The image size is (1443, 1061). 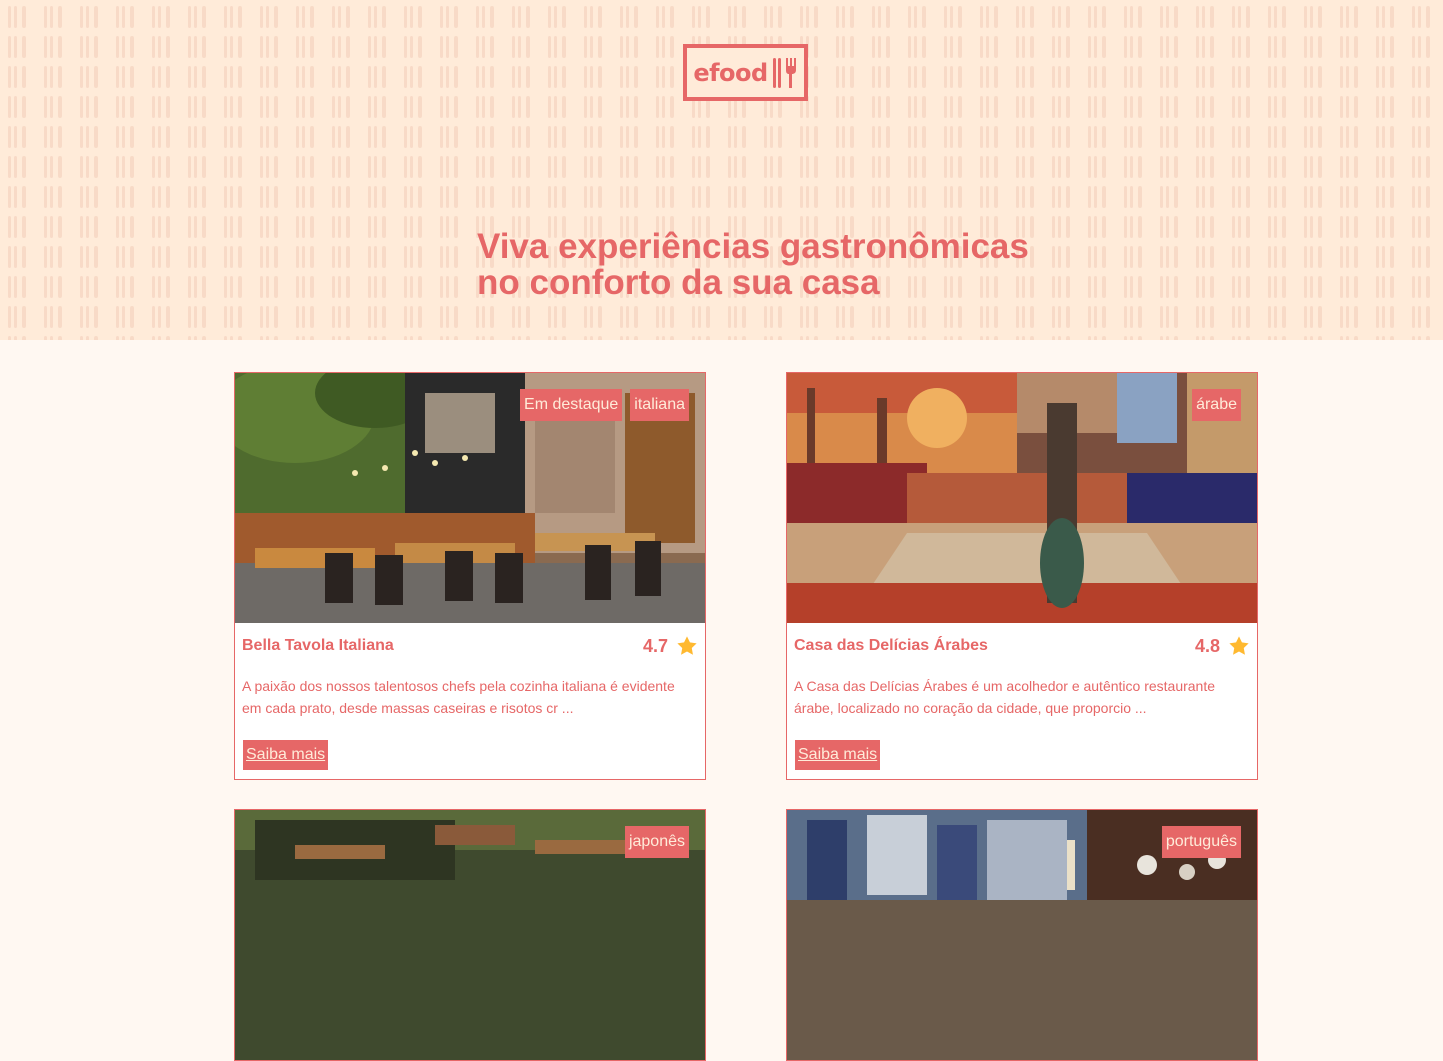 I want to click on logo-text: efood, so click(x=730, y=72).